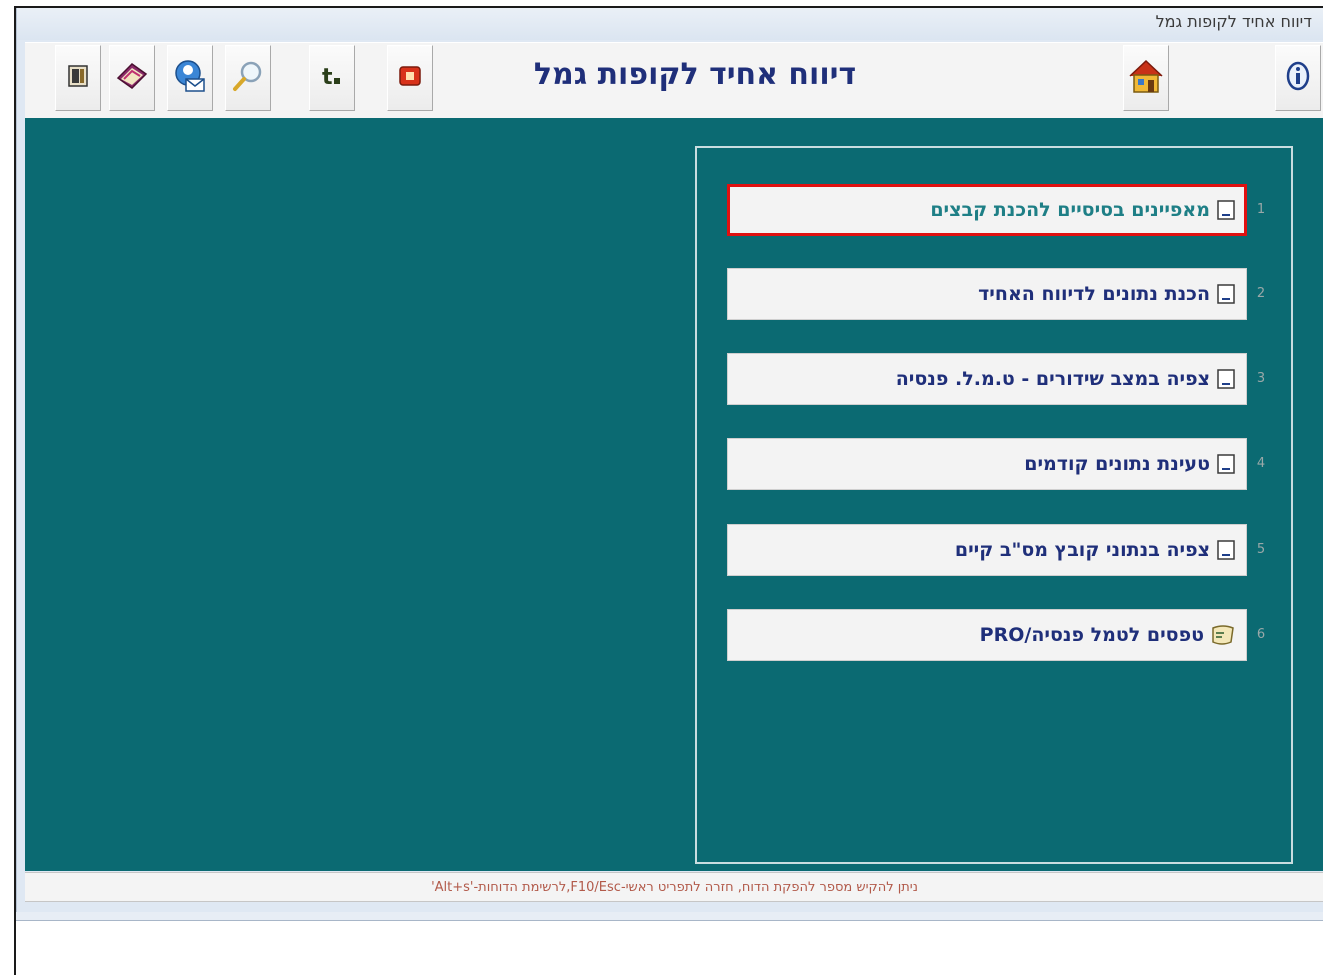  I want to click on menu-item-label: טעינת נתונים קודמים, so click(1117, 464).